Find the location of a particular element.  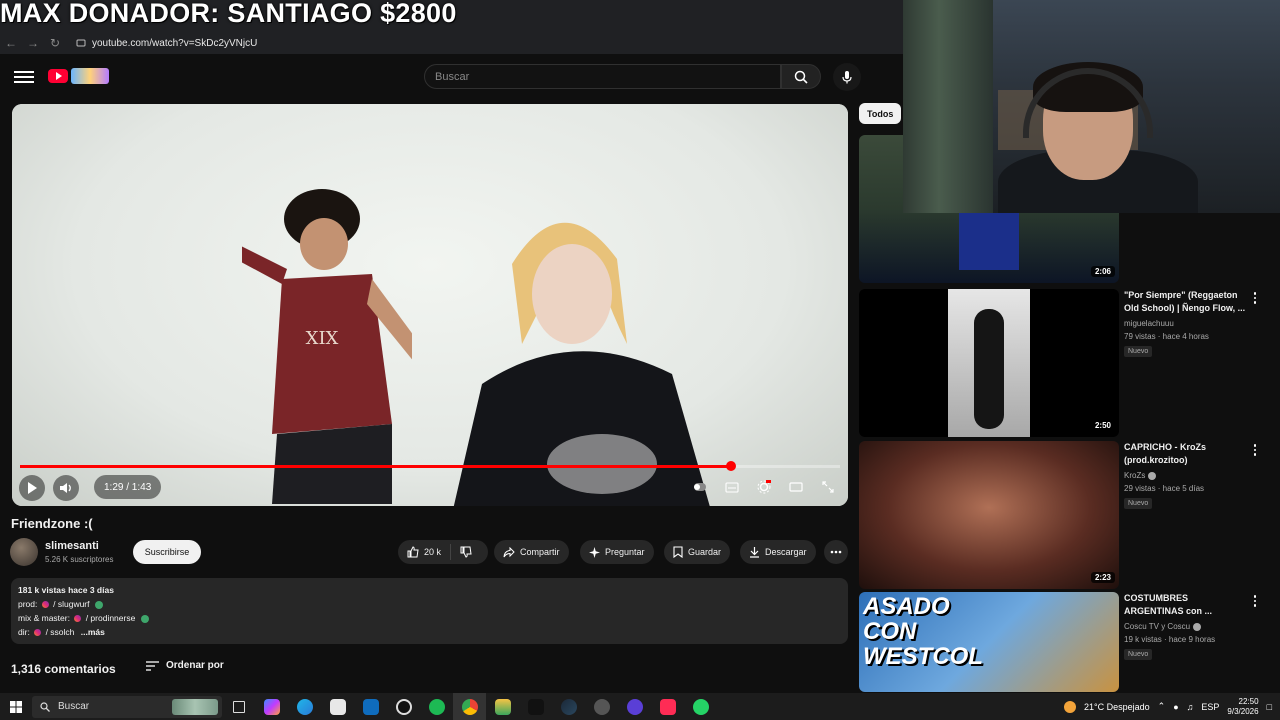

windows-logo-icon is located at coordinates (16, 706).